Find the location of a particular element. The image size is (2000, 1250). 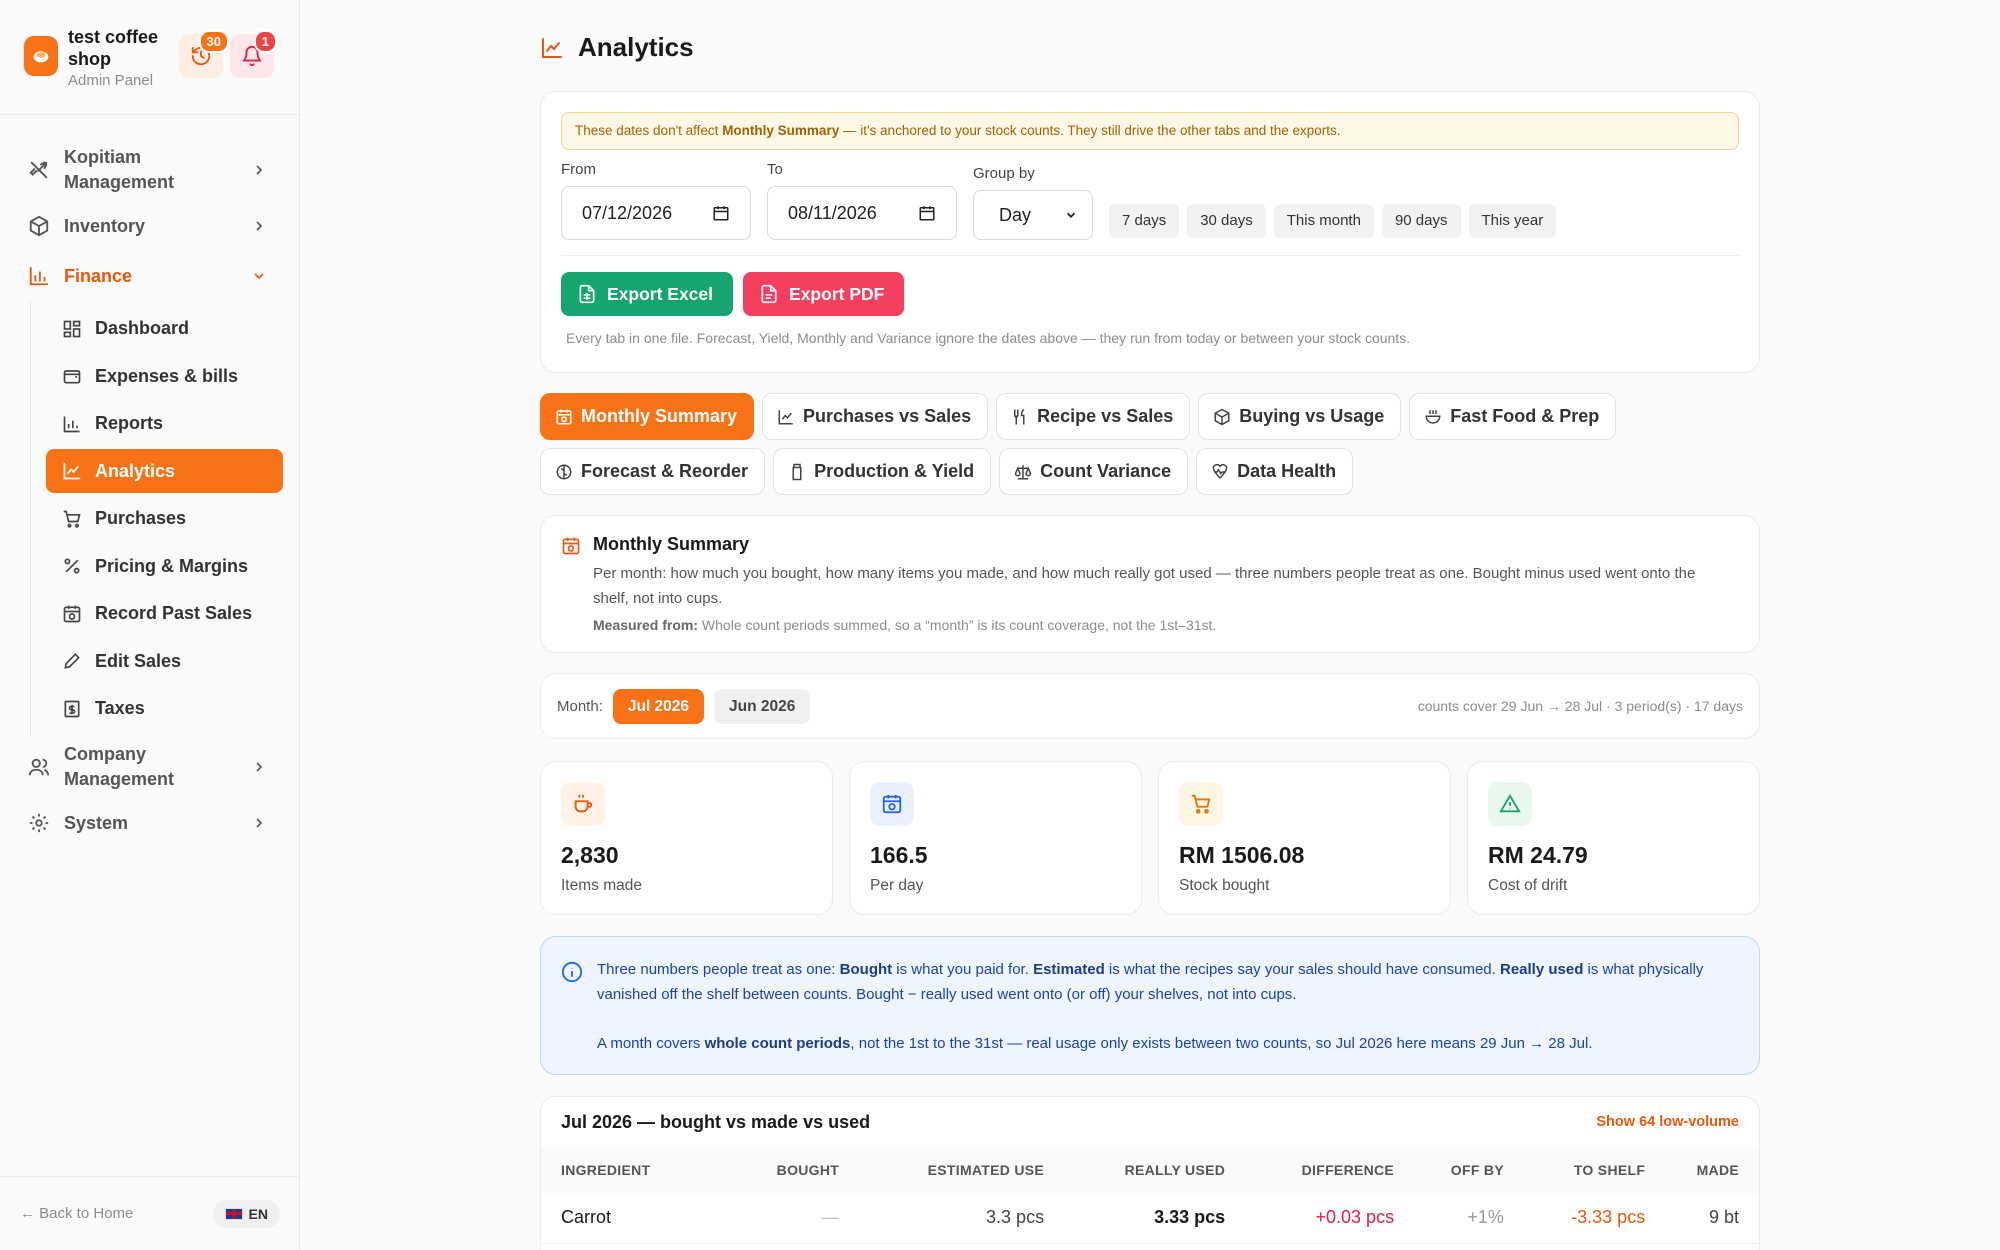

sidebar-item-reports: Reports is located at coordinates (164, 424).